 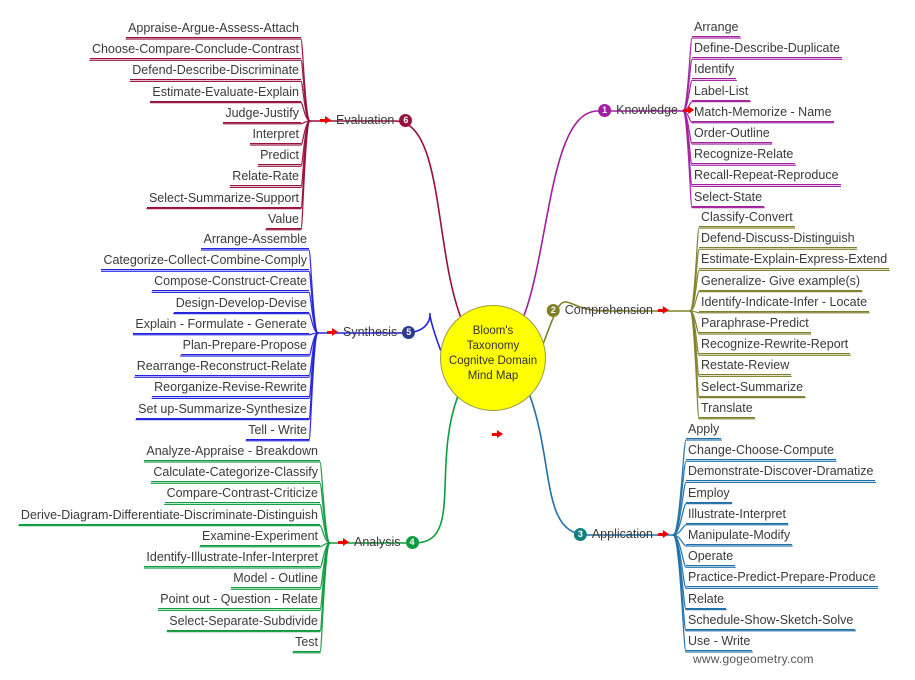 What do you see at coordinates (259, 538) in the screenshot?
I see `leaf-item: Examine-Experiment` at bounding box center [259, 538].